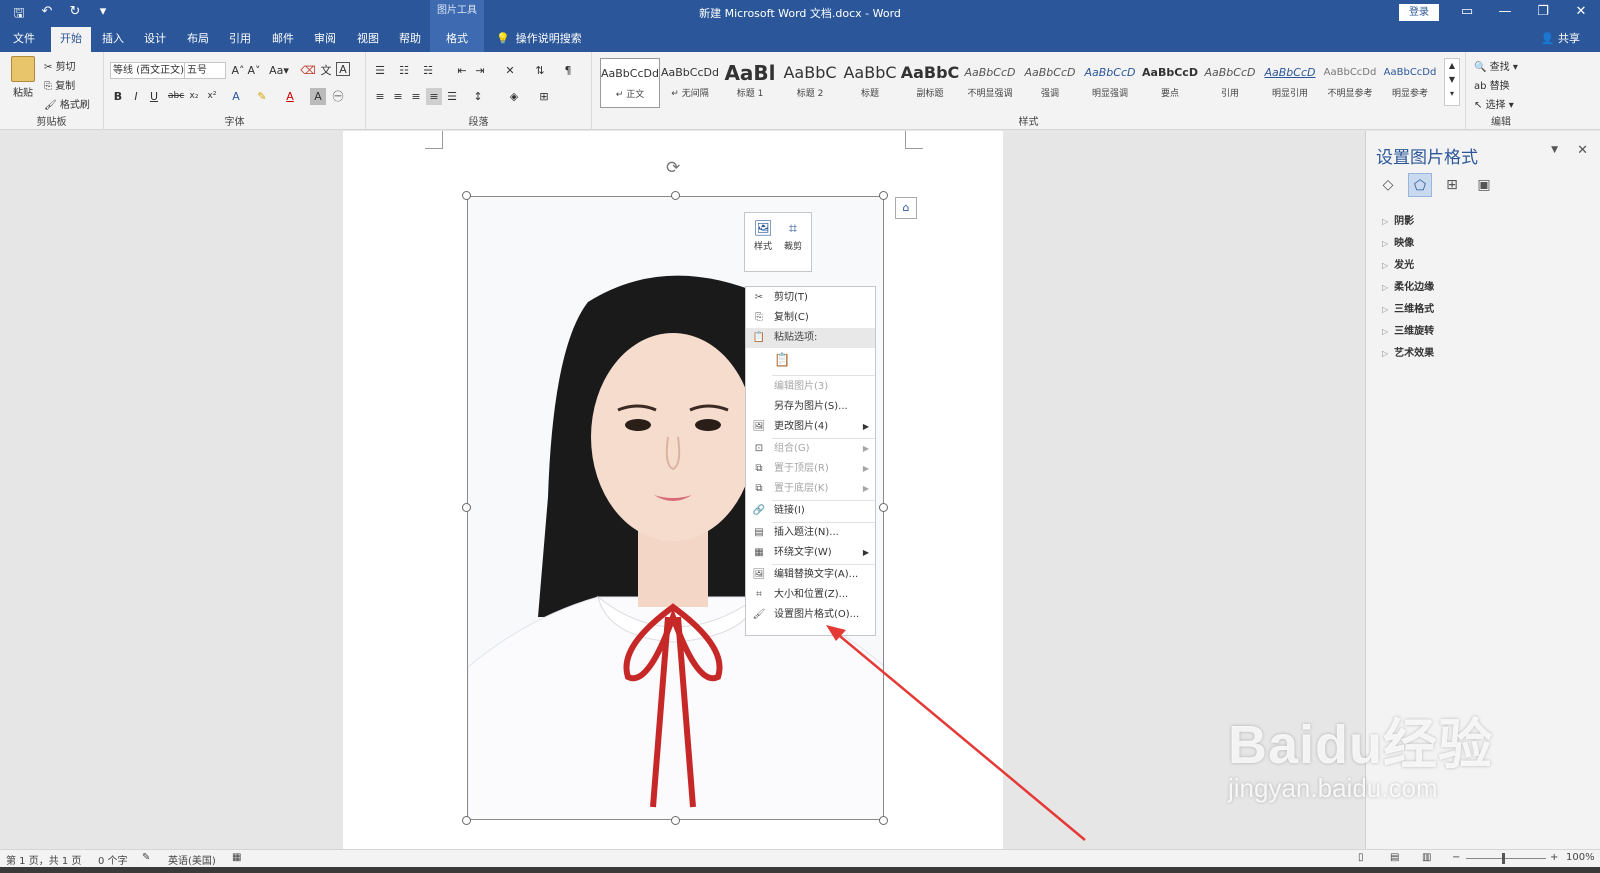 The image size is (1600, 873). Describe the element at coordinates (236, 96) in the screenshot. I see `text-effects-icon: A` at that location.